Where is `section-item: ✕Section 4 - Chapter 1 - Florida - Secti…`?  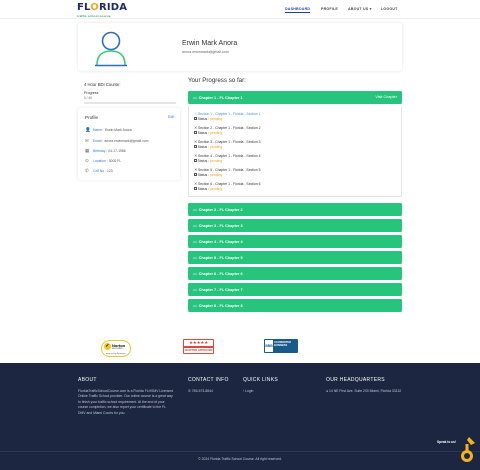 section-item: ✕Section 4 - Chapter 1 - Florida - Secti… is located at coordinates (227, 155).